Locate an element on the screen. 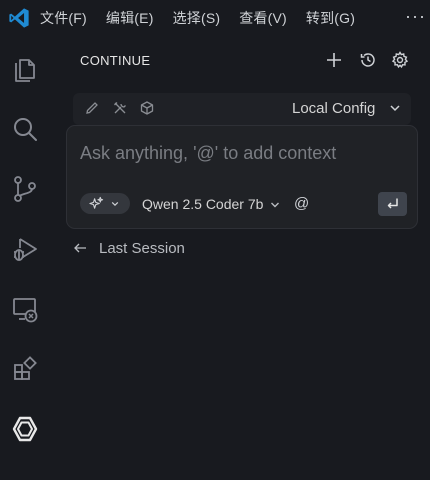  title-bar: 文件(F) 编辑(E) 选择(S) 查看(V) 转到(G) ··· is located at coordinates (215, 18).